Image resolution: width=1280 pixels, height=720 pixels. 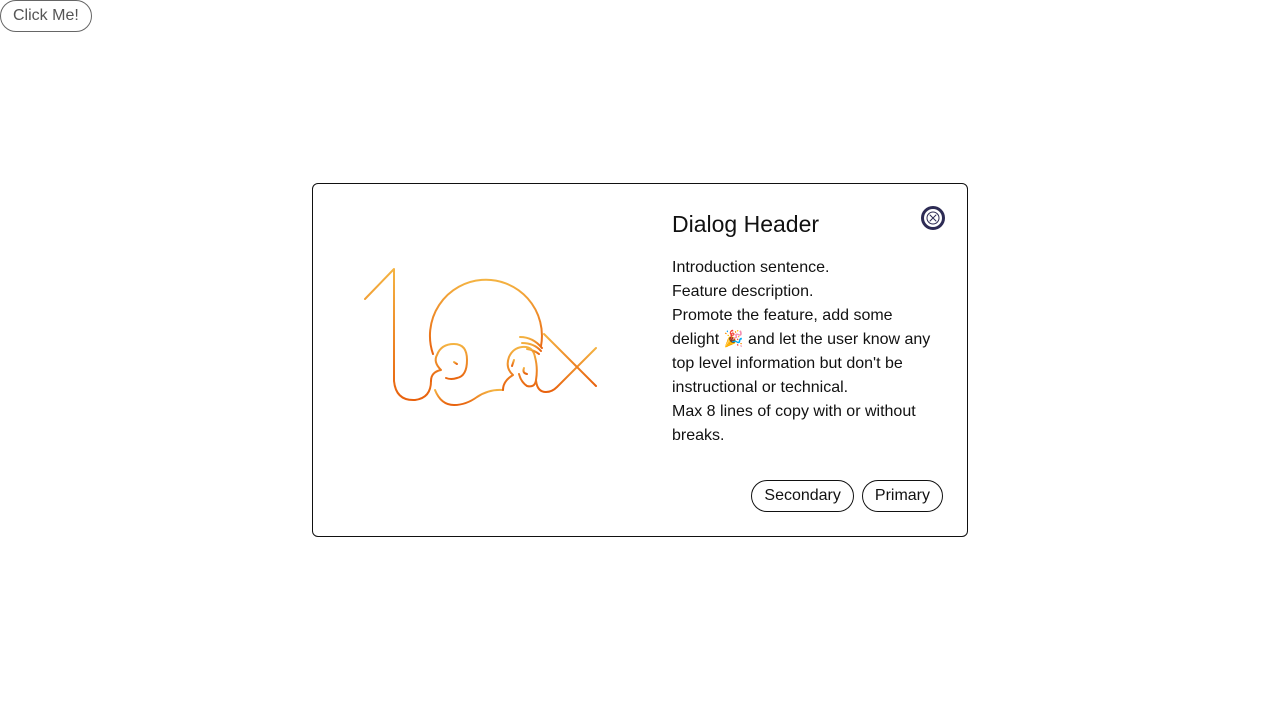 What do you see at coordinates (751, 267) in the screenshot?
I see `body-line: Introduction sentence.` at bounding box center [751, 267].